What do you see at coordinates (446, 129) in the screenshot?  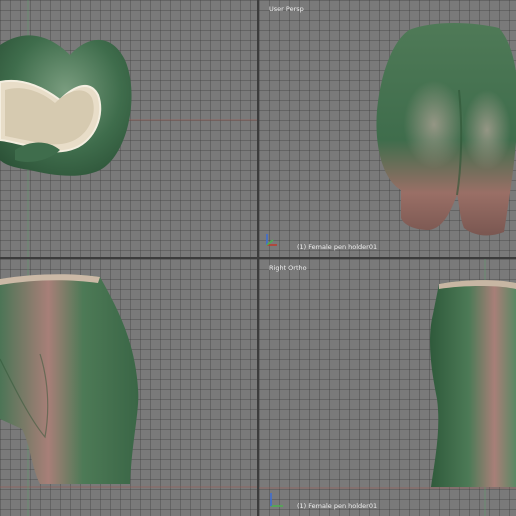 I see `persp-view-mesh` at bounding box center [446, 129].